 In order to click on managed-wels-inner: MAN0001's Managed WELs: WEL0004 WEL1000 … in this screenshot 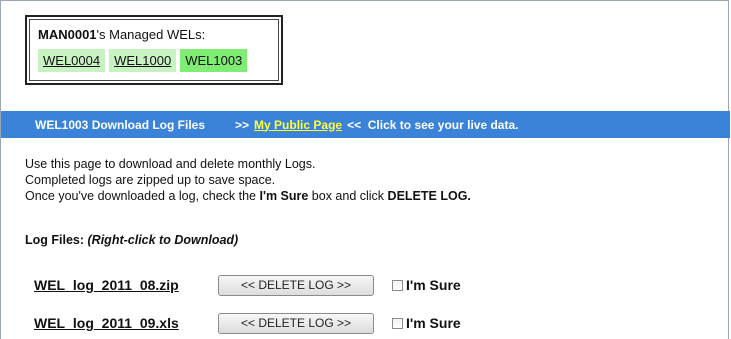, I will do `click(154, 50)`.